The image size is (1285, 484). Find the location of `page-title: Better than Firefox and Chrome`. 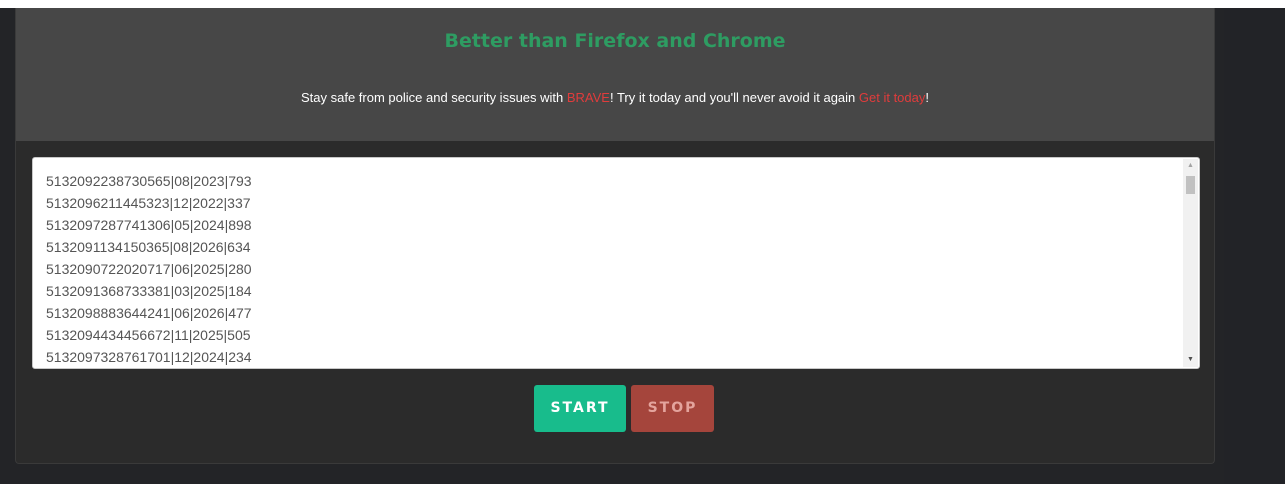

page-title: Better than Firefox and Chrome is located at coordinates (615, 41).